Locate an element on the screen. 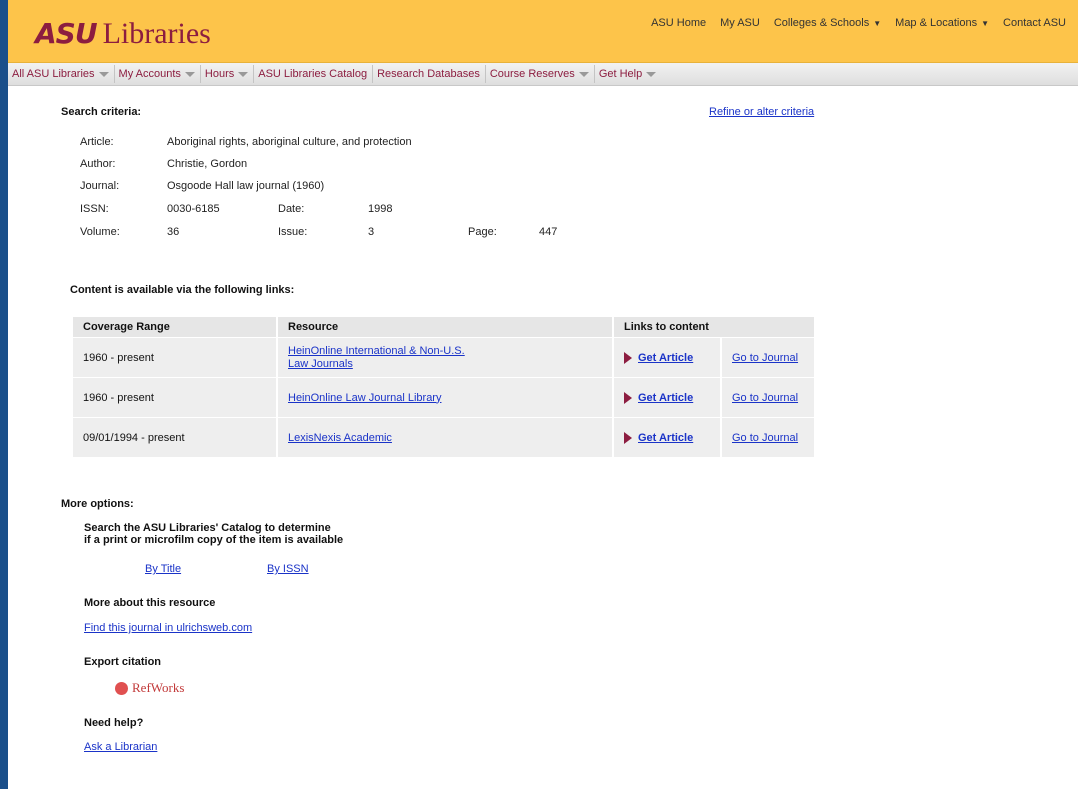 The width and height of the screenshot is (1078, 789). resource-link: LexisNexis Academic is located at coordinates (340, 438).